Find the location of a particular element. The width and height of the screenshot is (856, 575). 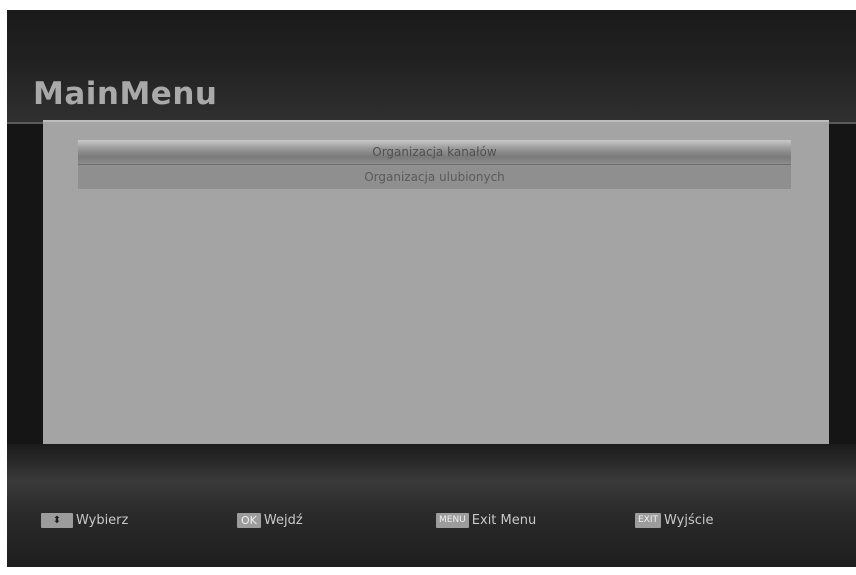

help-exit-label: Wyjście is located at coordinates (689, 520).